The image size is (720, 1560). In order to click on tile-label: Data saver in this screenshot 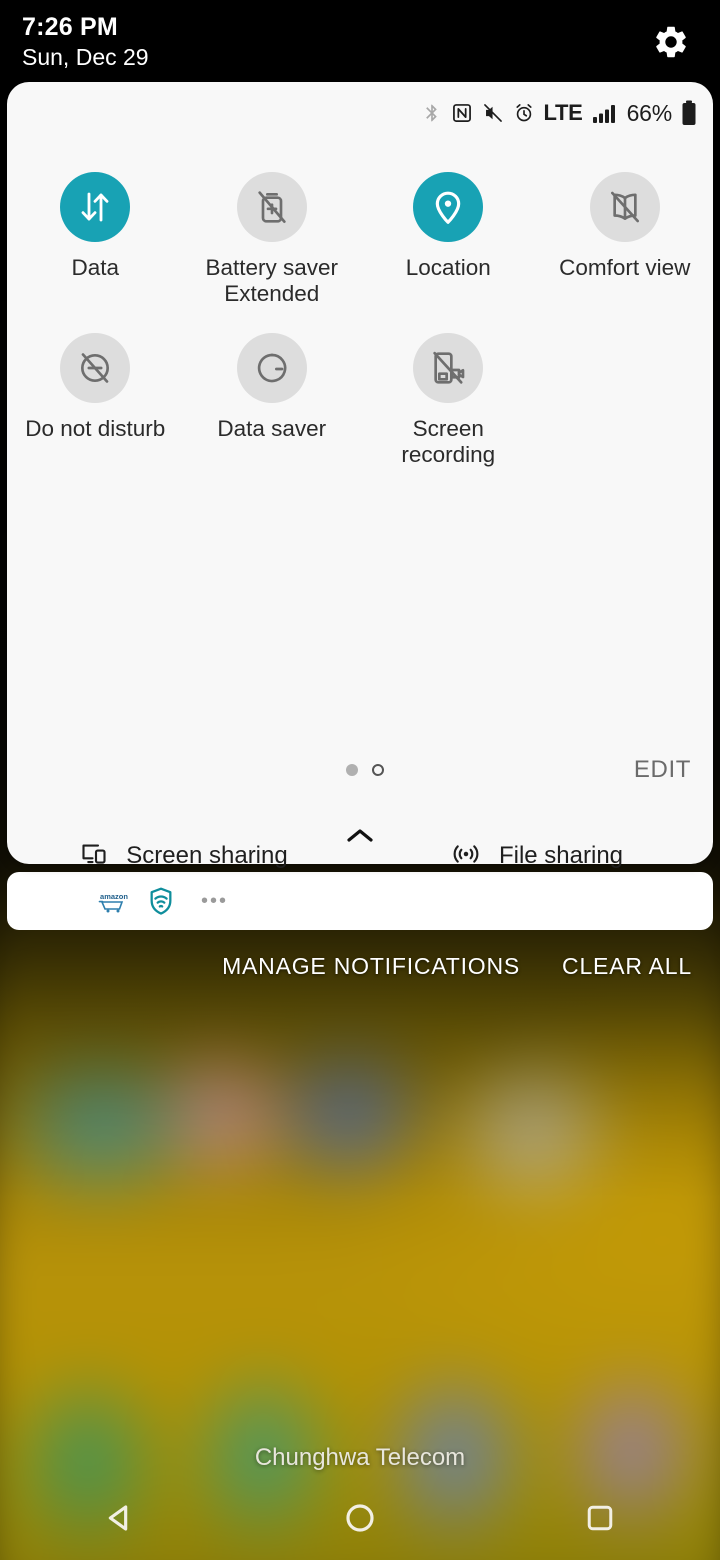, I will do `click(272, 428)`.